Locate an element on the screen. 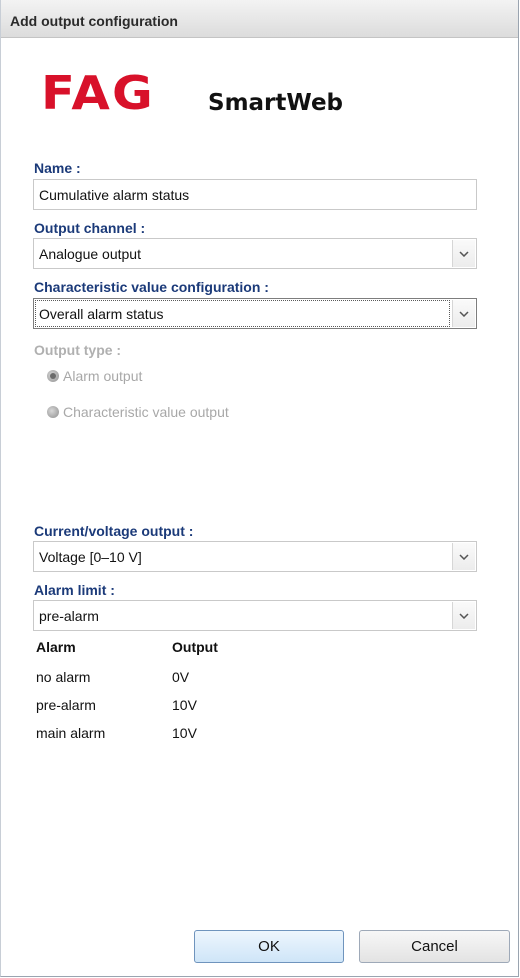 This screenshot has width=520, height=978. table-header-alarm: Alarm is located at coordinates (56, 647).